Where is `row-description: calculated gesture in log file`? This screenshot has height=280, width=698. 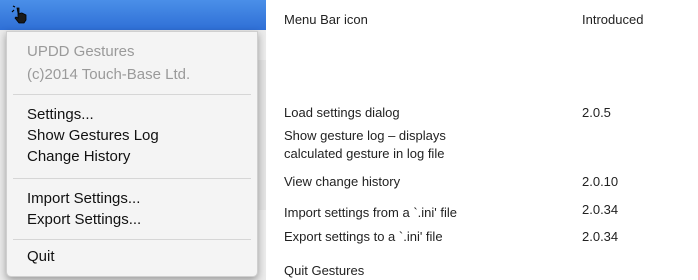
row-description: calculated gesture in log file is located at coordinates (364, 153).